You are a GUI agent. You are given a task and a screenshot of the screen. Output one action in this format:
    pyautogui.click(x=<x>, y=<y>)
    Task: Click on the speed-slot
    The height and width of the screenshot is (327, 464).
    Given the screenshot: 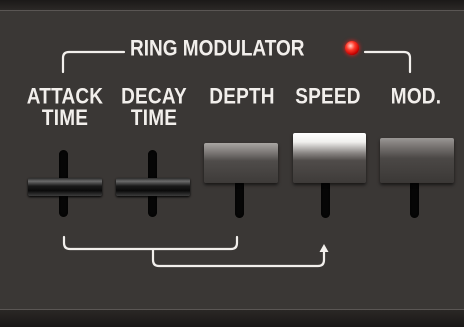 What is the action you would take?
    pyautogui.click(x=325, y=199)
    